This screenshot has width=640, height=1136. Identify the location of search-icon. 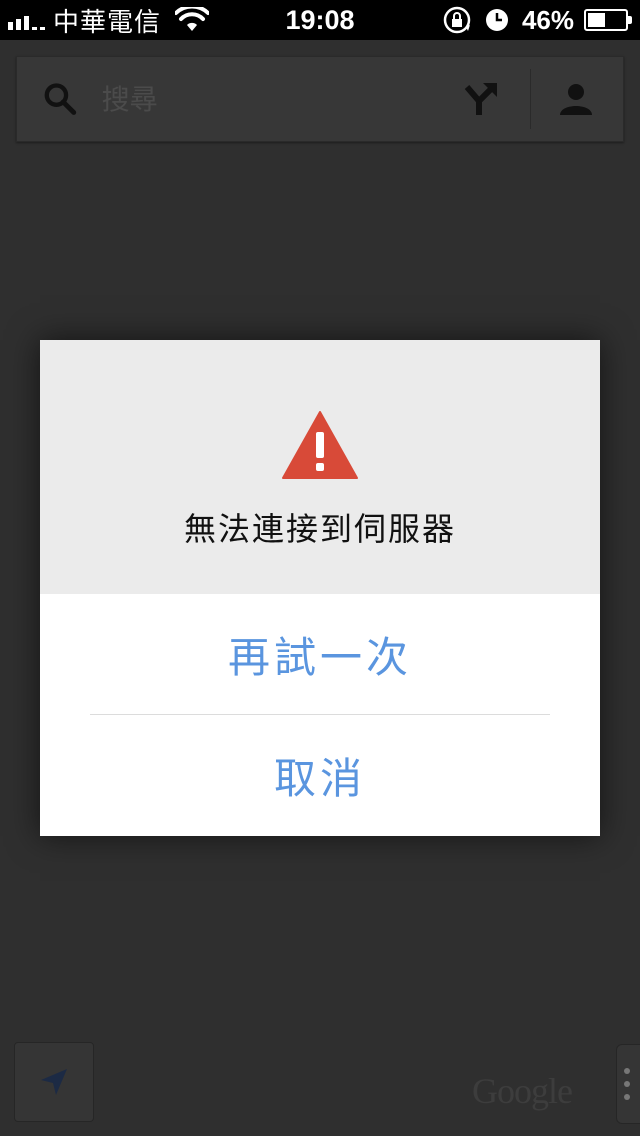
(60, 99).